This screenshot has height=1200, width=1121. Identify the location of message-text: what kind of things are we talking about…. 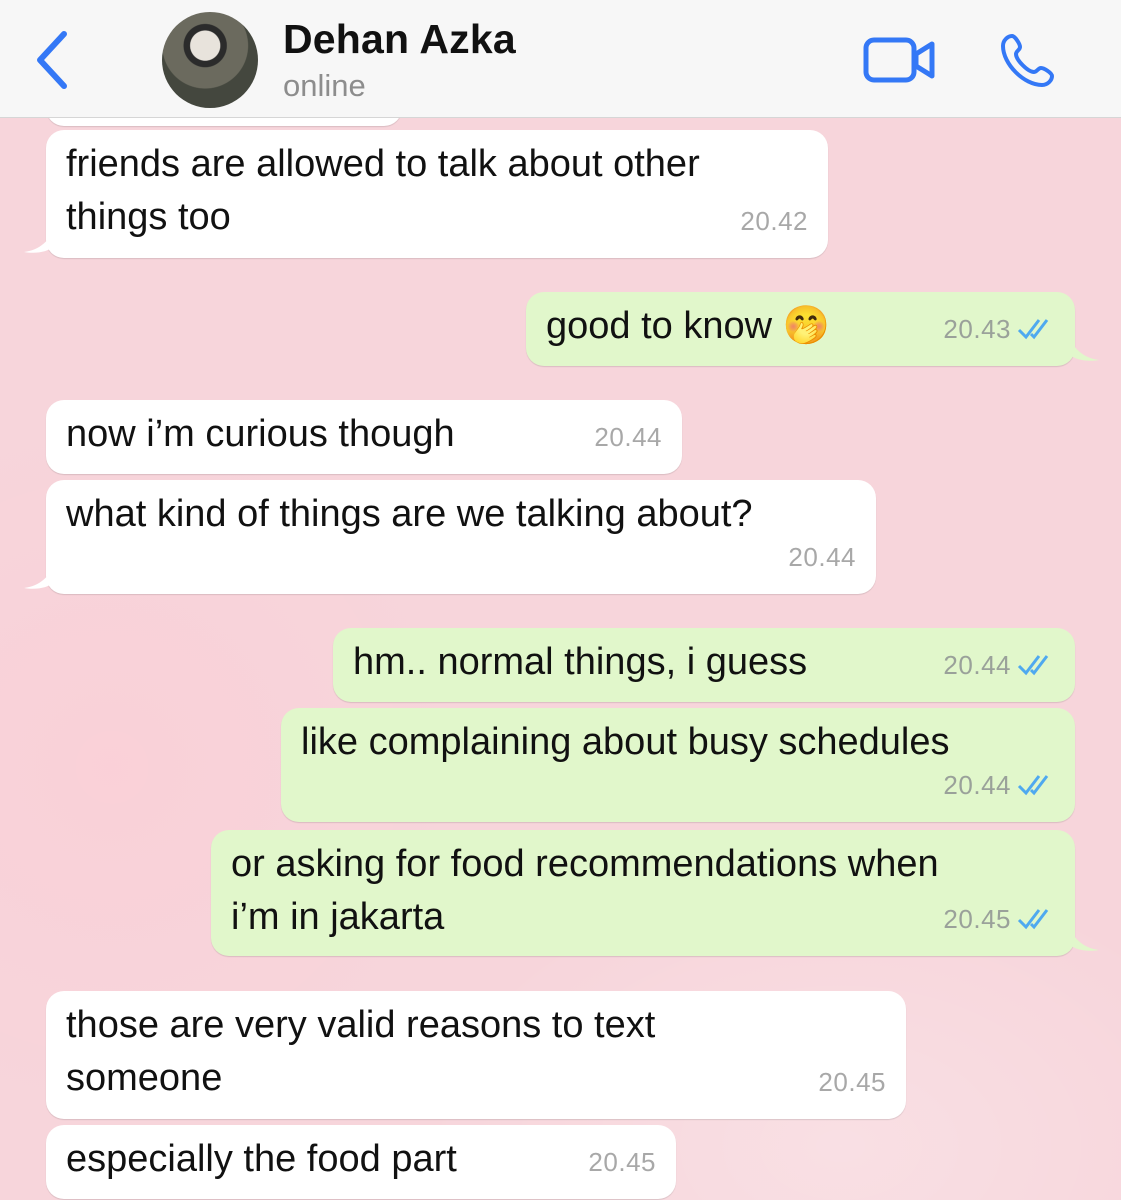
(409, 514).